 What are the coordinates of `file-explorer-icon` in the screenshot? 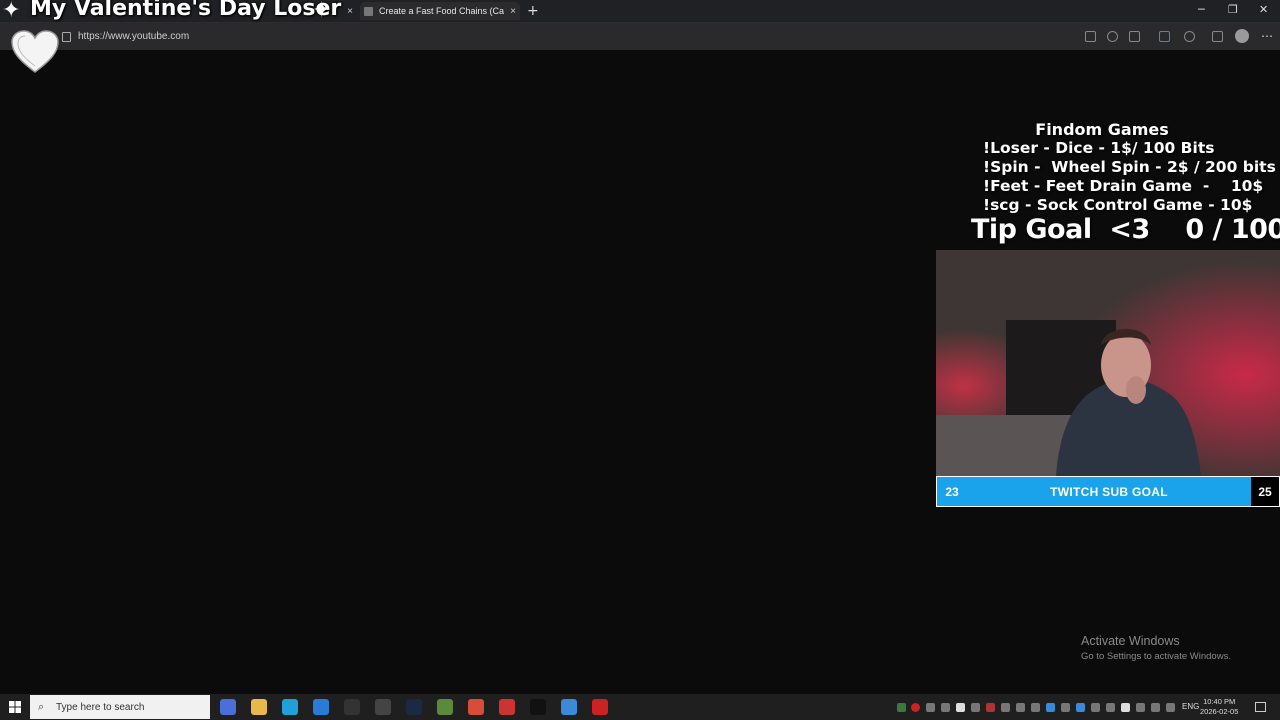 It's located at (259, 707).